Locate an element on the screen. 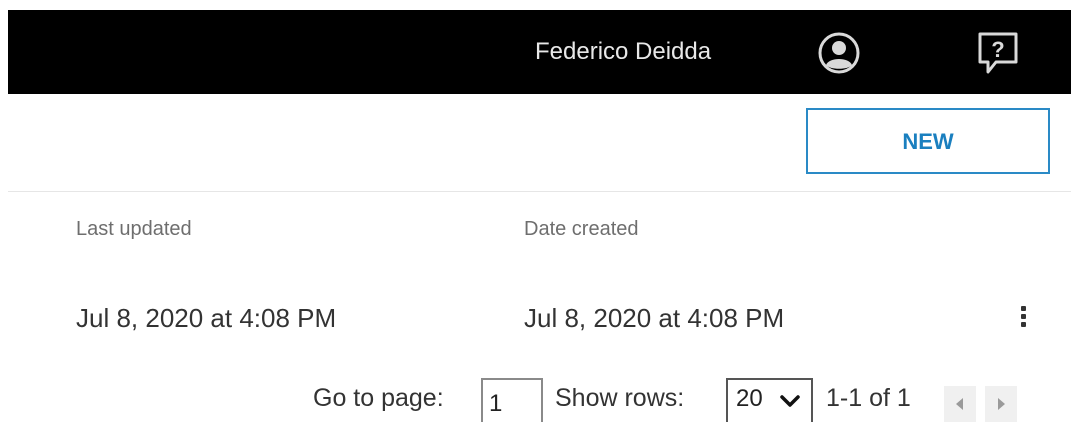  previous-page-button is located at coordinates (960, 404).